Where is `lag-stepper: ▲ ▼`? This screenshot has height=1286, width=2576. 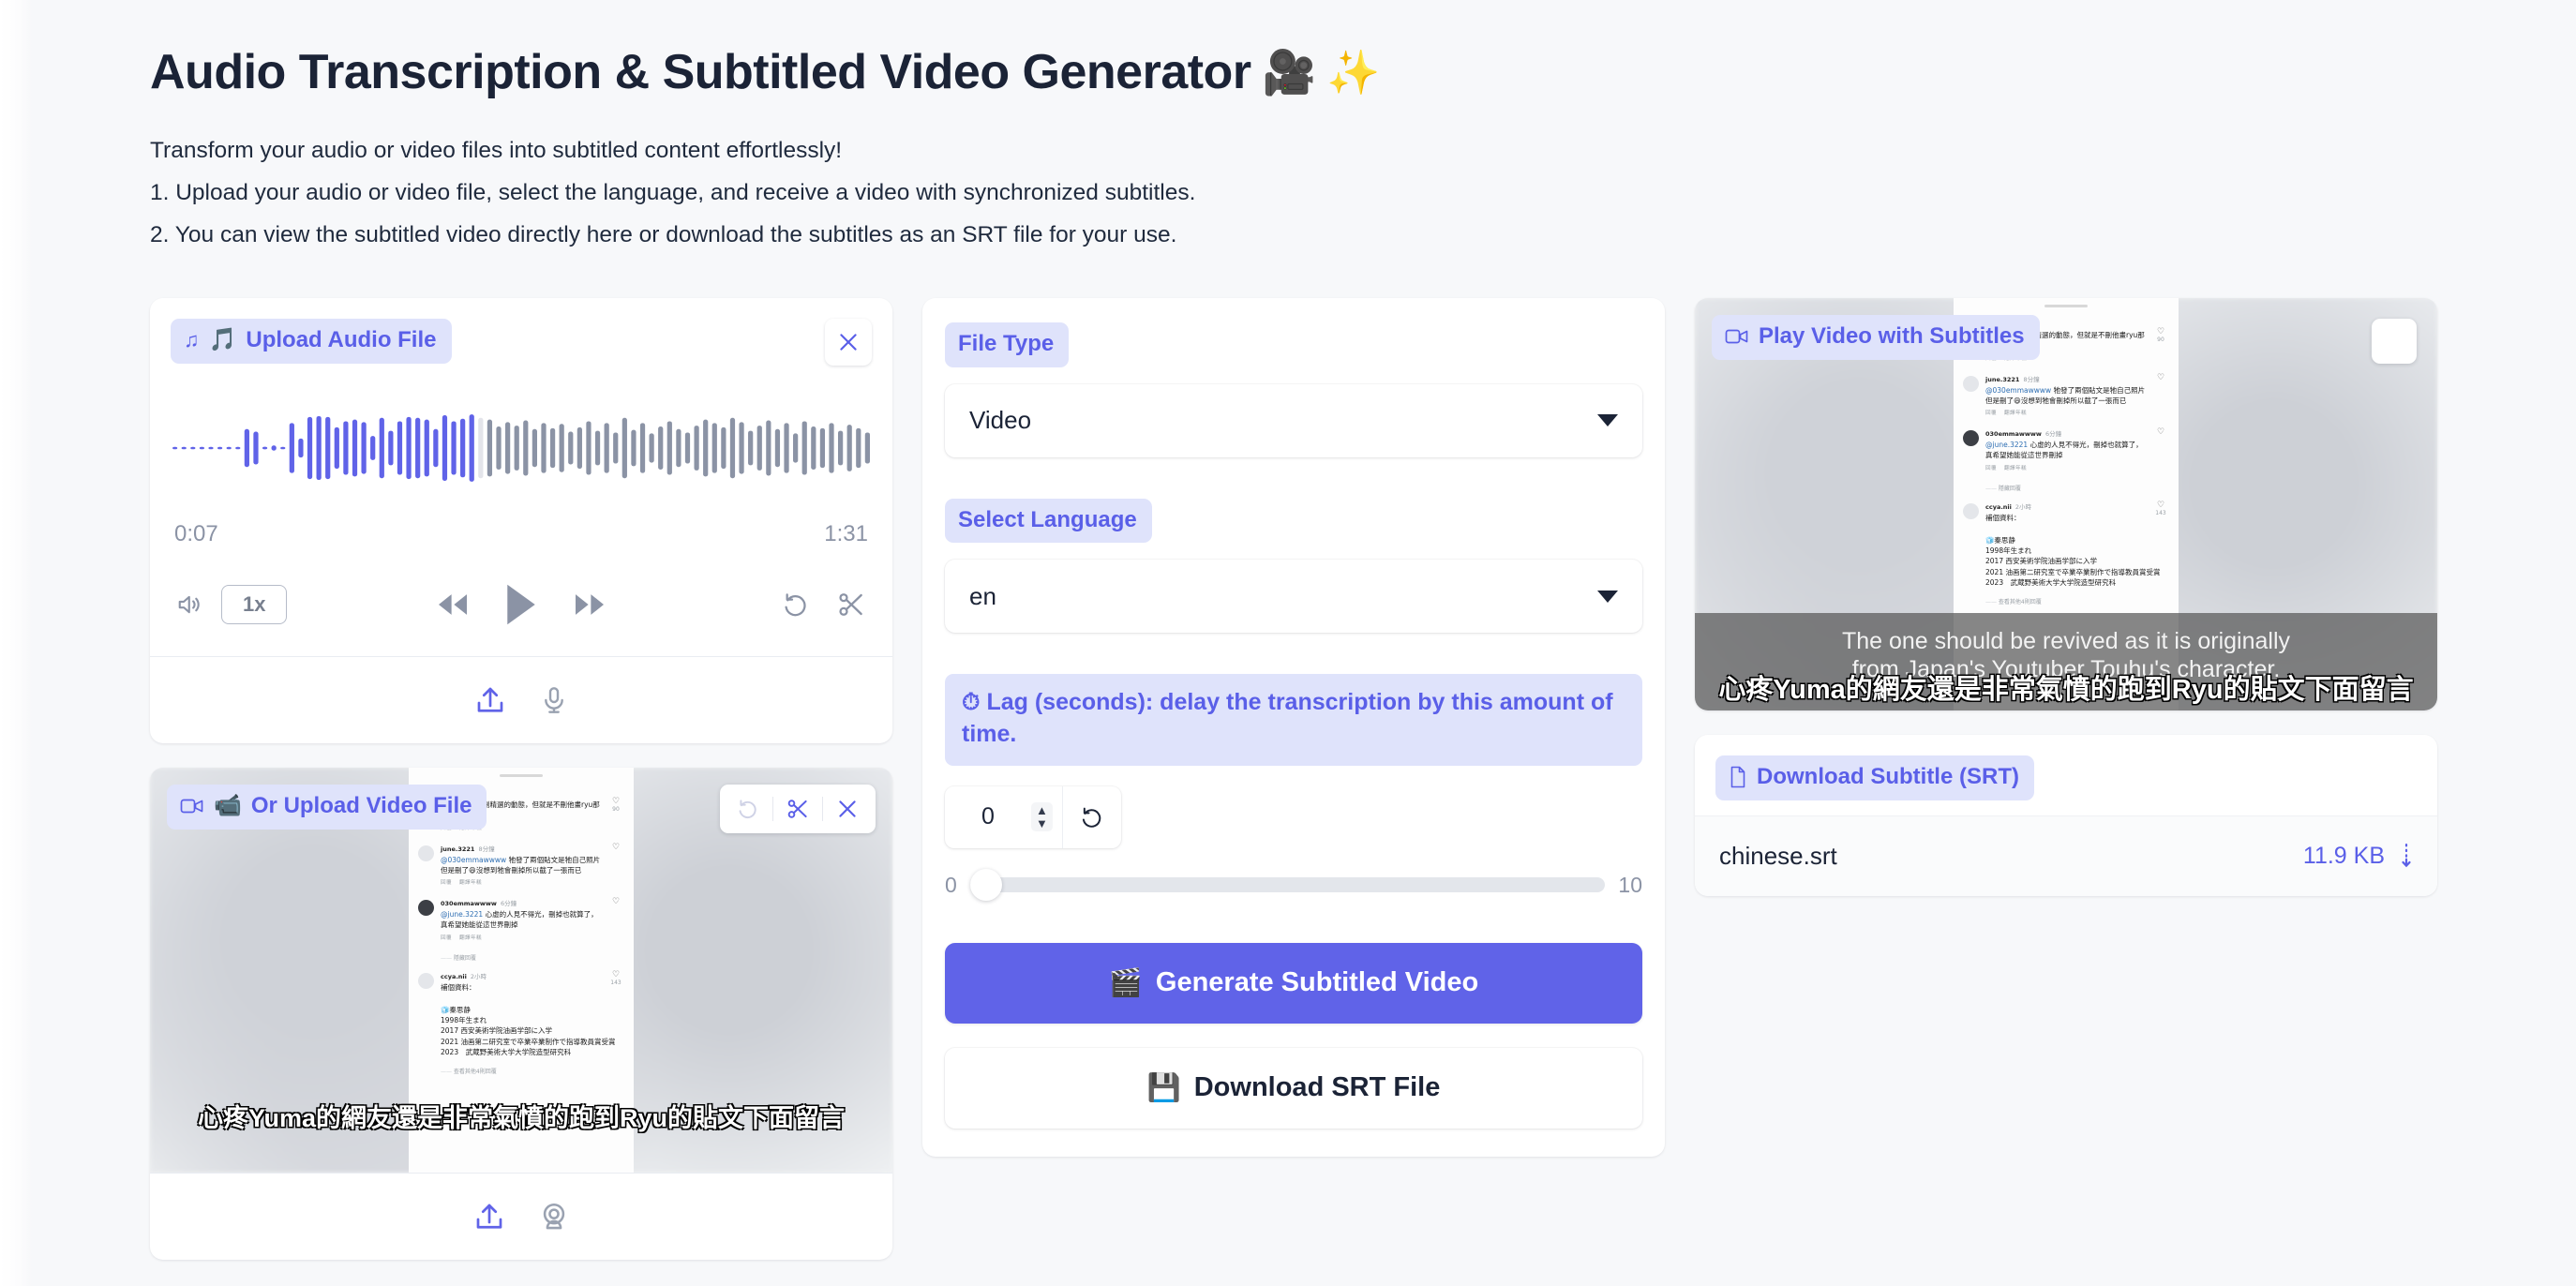
lag-stepper: ▲ ▼ is located at coordinates (1042, 817).